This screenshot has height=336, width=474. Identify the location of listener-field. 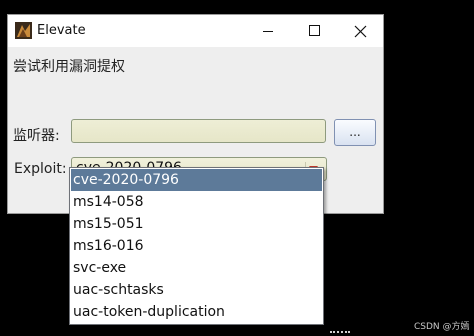
(198, 131).